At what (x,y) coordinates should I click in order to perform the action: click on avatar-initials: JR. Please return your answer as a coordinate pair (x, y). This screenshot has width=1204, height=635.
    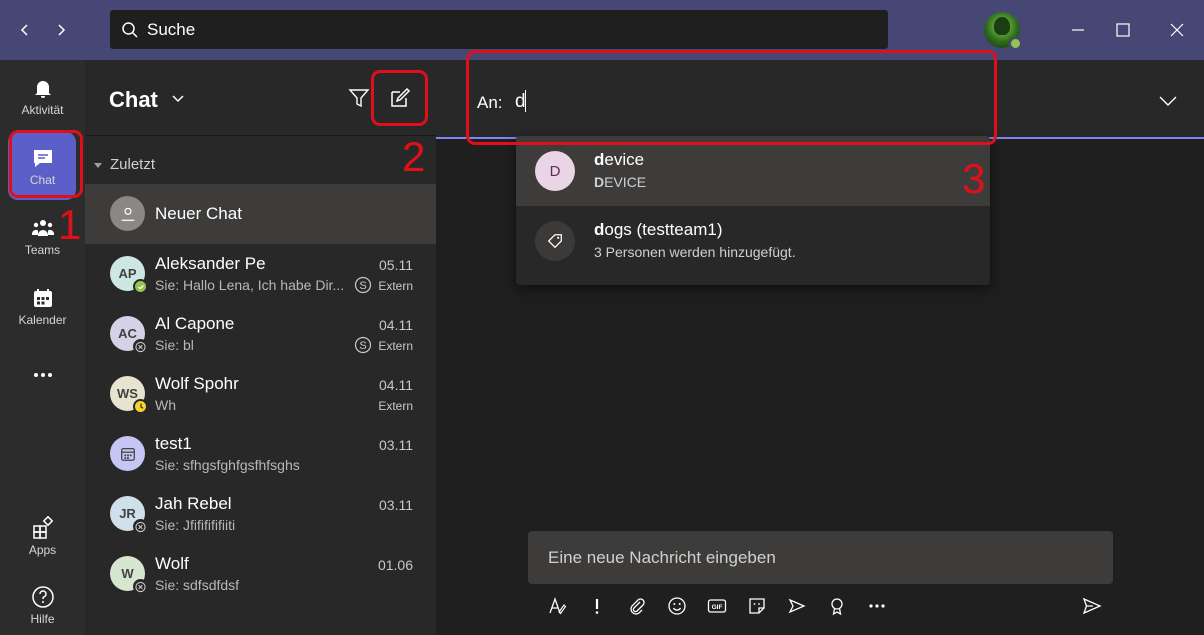
    Looking at the image, I should click on (127, 513).